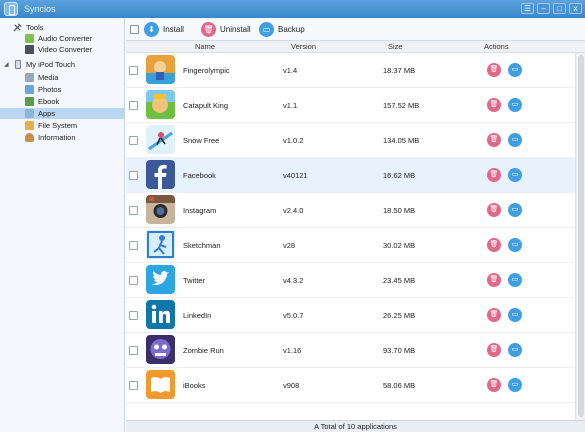 The image size is (585, 432). Describe the element at coordinates (543, 8) in the screenshot. I see `minimize-button: –` at that location.